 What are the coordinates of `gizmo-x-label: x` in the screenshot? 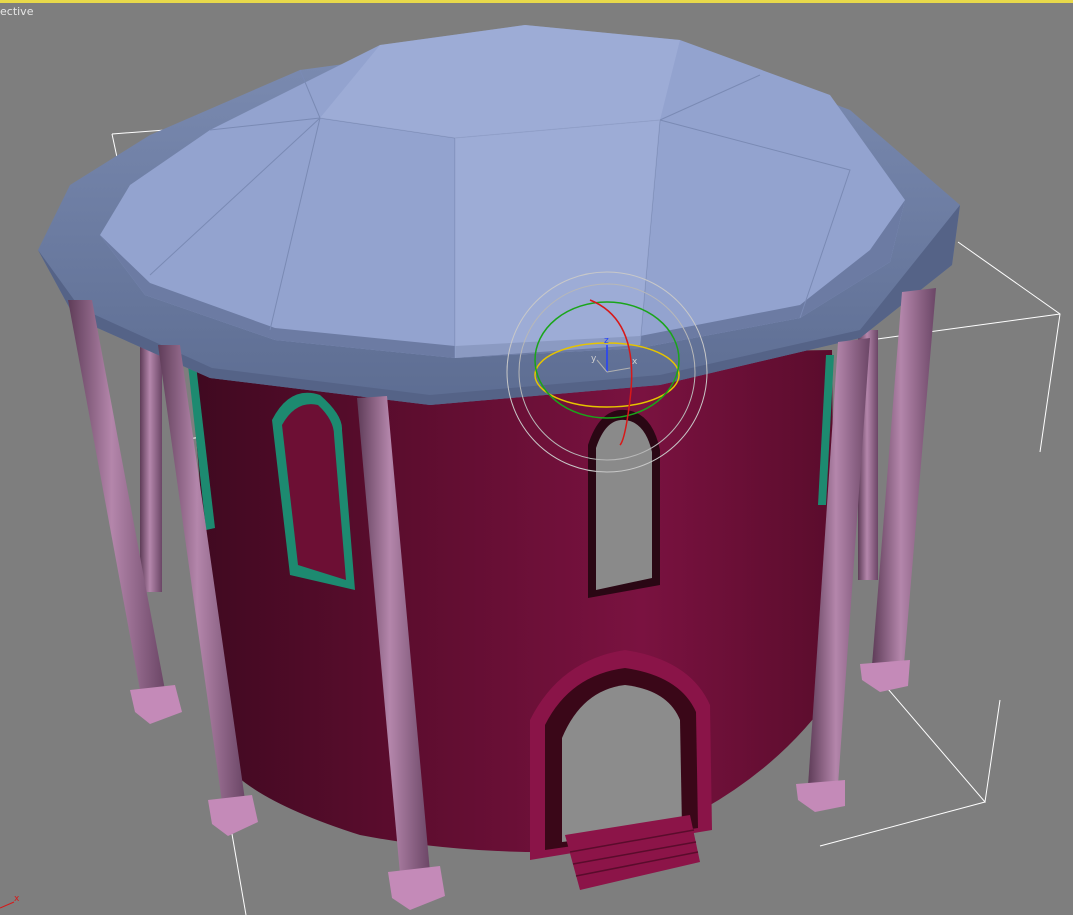 It's located at (635, 362).